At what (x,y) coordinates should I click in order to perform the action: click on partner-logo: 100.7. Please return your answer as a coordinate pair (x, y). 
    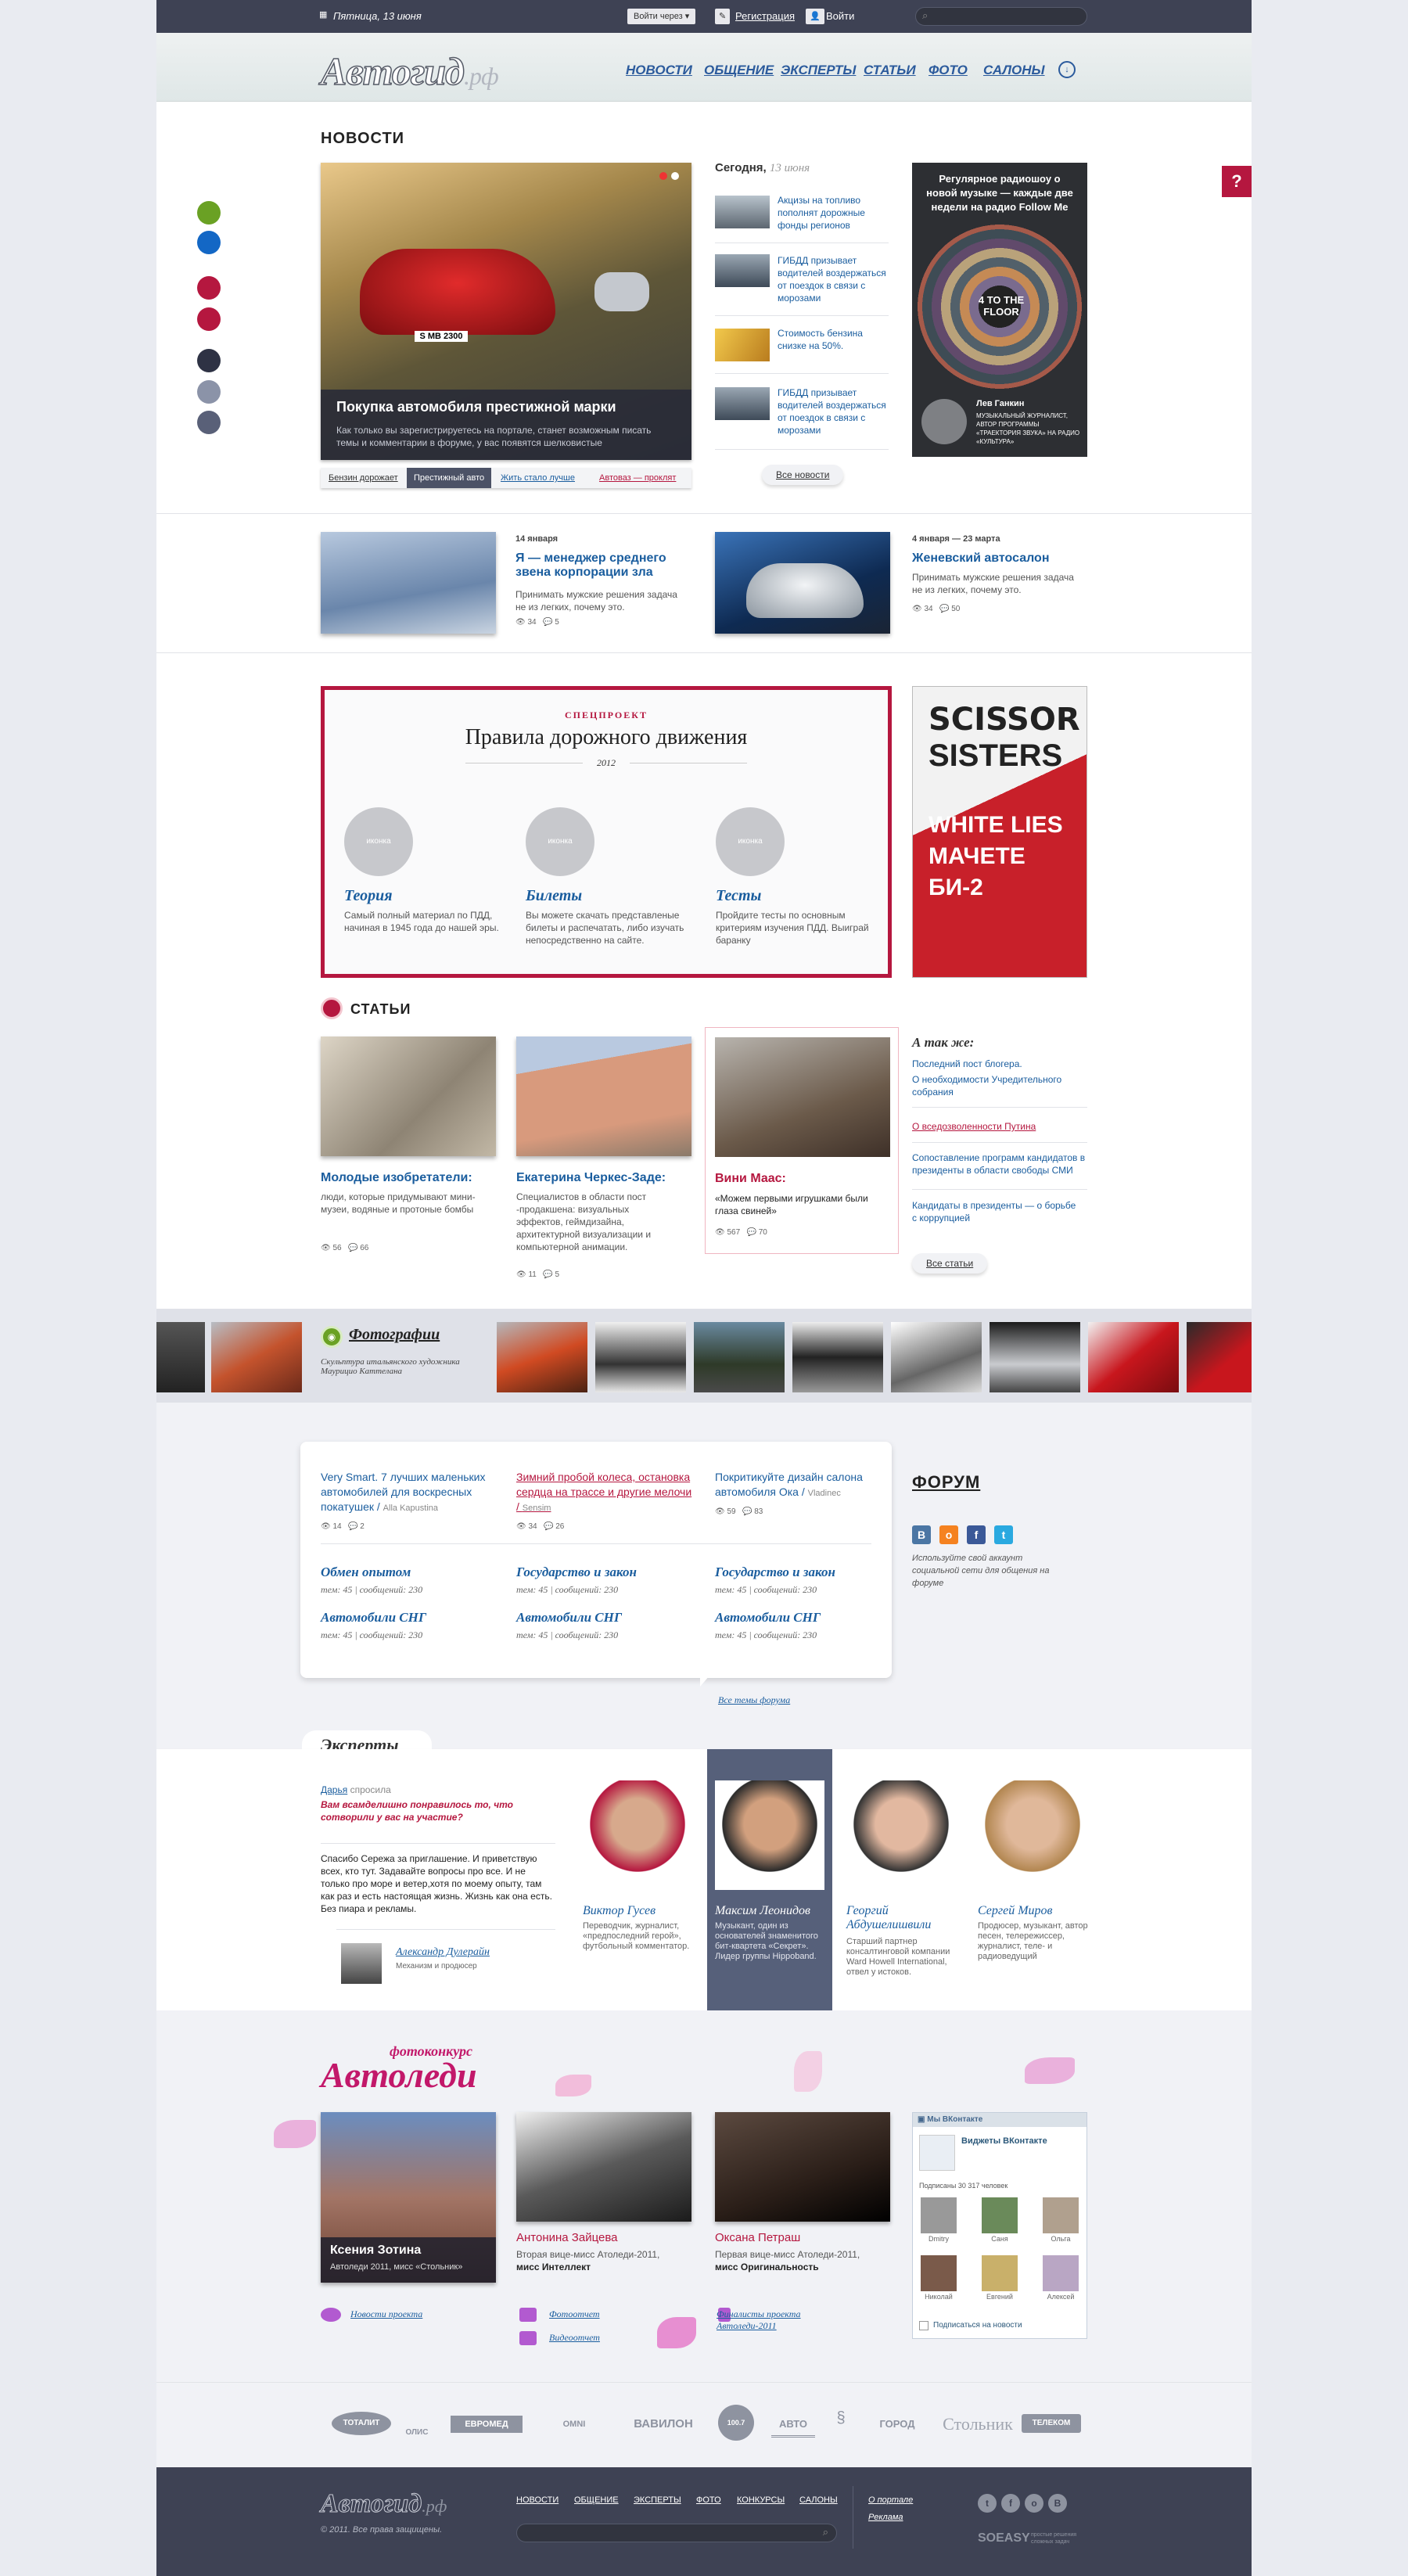
    Looking at the image, I should click on (736, 2423).